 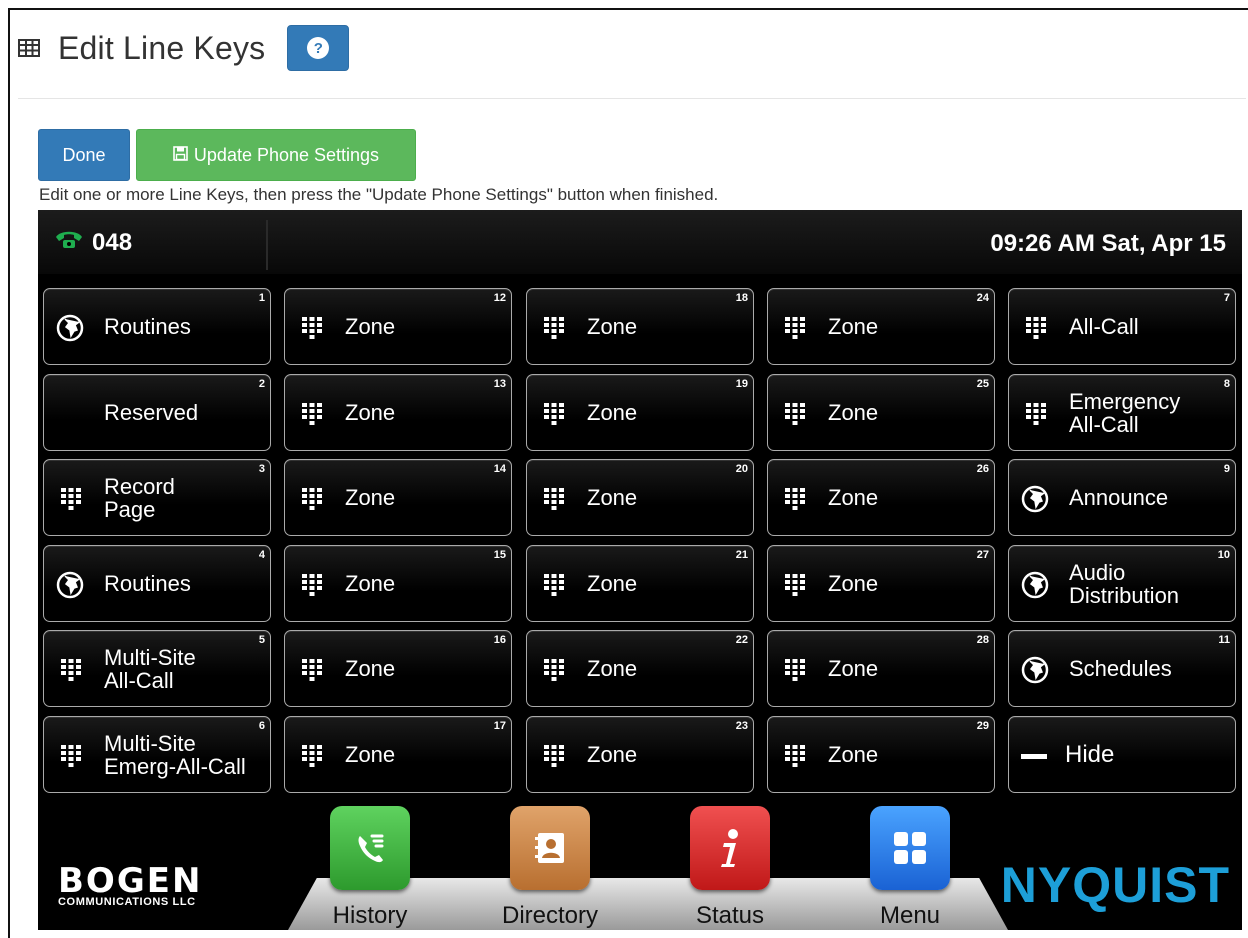 I want to click on line-key-22: 22 Zone, so click(x=640, y=668).